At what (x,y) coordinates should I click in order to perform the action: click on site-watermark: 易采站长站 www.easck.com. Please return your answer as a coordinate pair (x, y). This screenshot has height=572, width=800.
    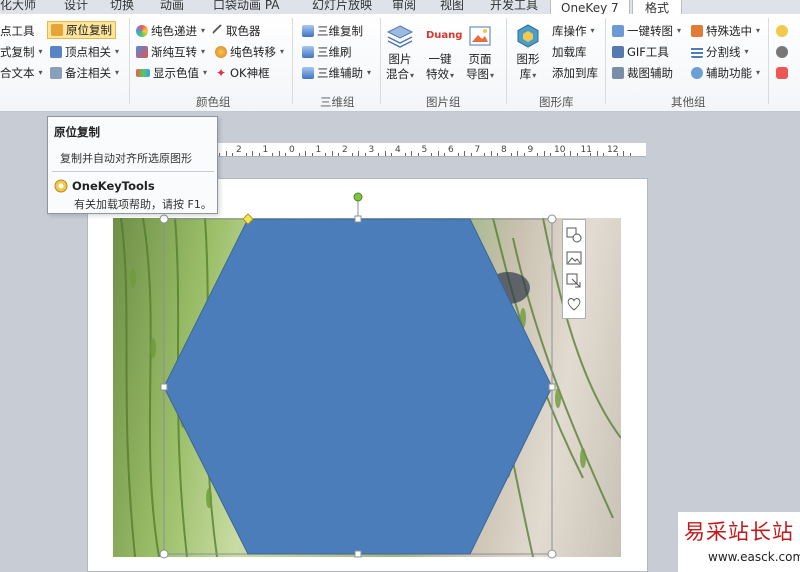
    Looking at the image, I should click on (739, 542).